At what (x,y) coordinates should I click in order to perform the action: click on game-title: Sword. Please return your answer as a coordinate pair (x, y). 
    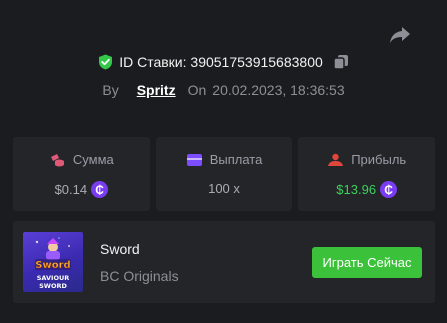
    Looking at the image, I should click on (120, 249).